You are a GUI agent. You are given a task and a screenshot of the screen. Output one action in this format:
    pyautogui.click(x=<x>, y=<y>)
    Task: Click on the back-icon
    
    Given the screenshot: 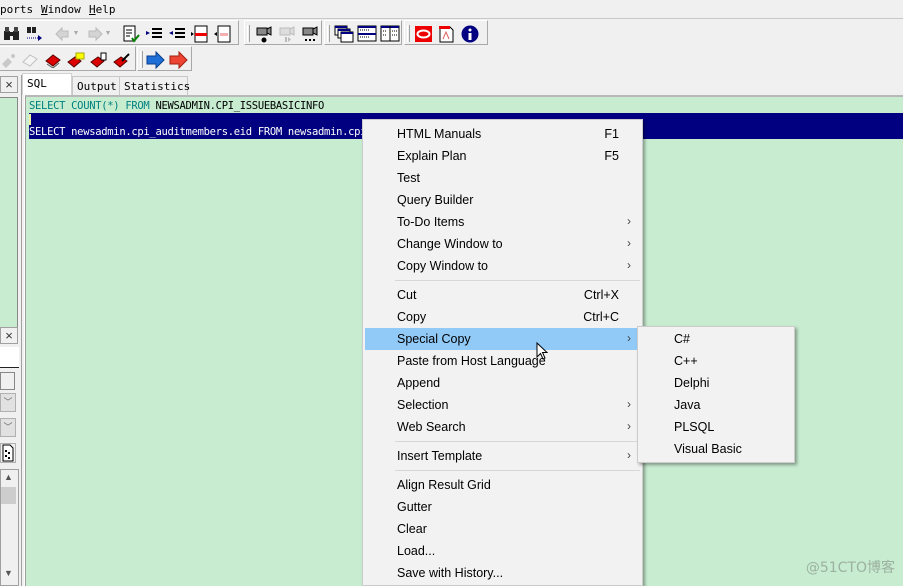 What is the action you would take?
    pyautogui.click(x=63, y=33)
    